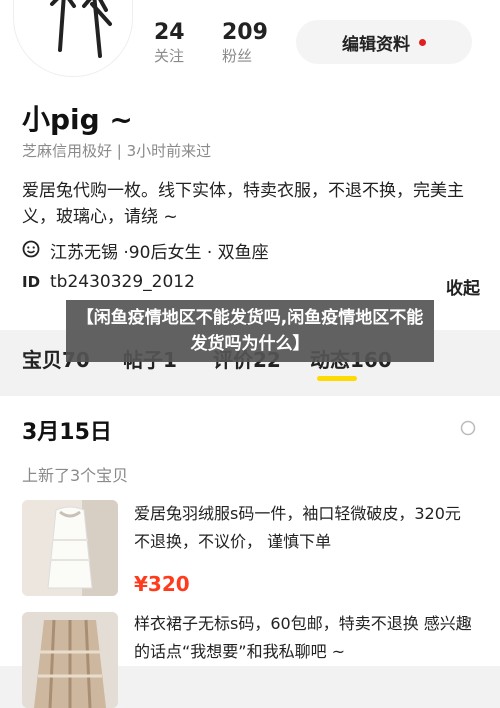 This screenshot has width=500, height=708. What do you see at coordinates (237, 56) in the screenshot?
I see `fans-label: 粉丝` at bounding box center [237, 56].